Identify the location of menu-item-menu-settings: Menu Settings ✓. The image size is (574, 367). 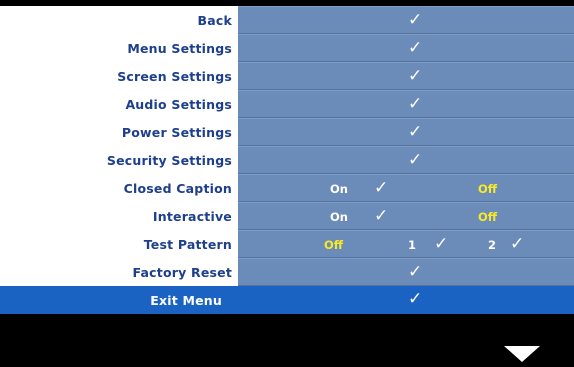
(287, 48).